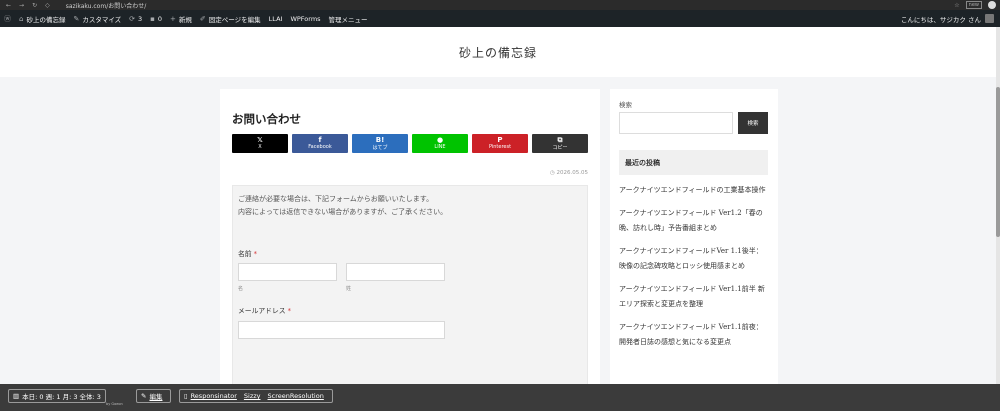  Describe the element at coordinates (260, 140) in the screenshot. I see `share-glyph-icon: 𝕏` at that location.